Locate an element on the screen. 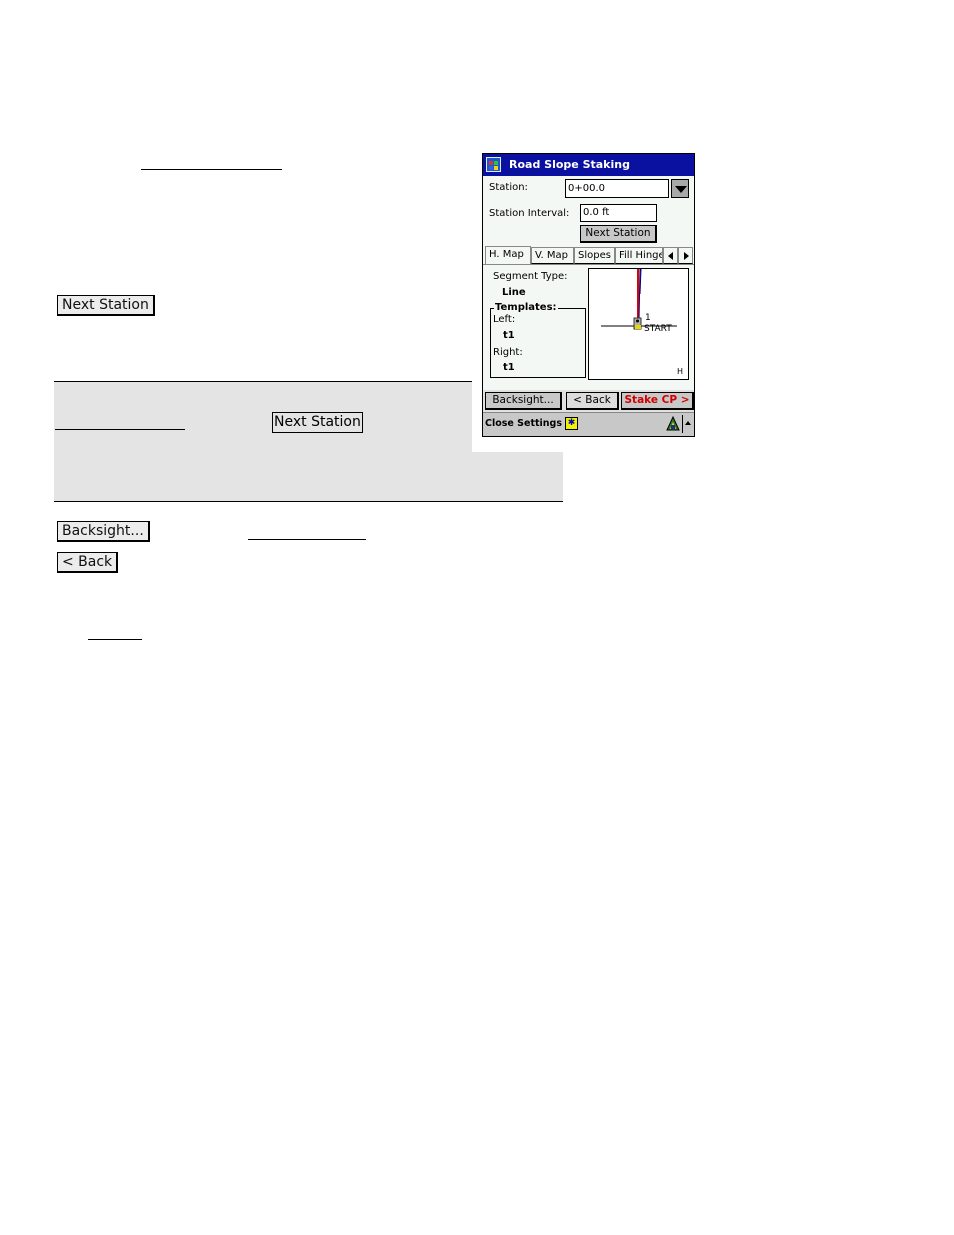 The height and width of the screenshot is (1235, 954). arrow-right-icon is located at coordinates (686, 256).